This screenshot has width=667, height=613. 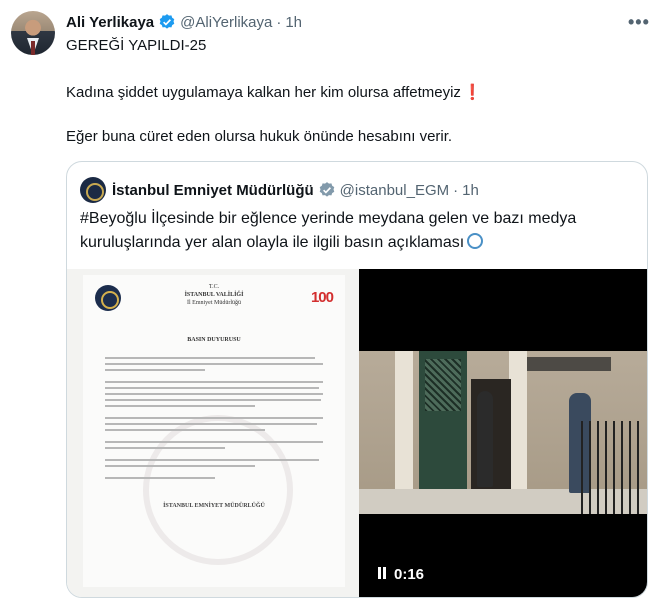 I want to click on video-controls: 0:16, so click(x=401, y=574).